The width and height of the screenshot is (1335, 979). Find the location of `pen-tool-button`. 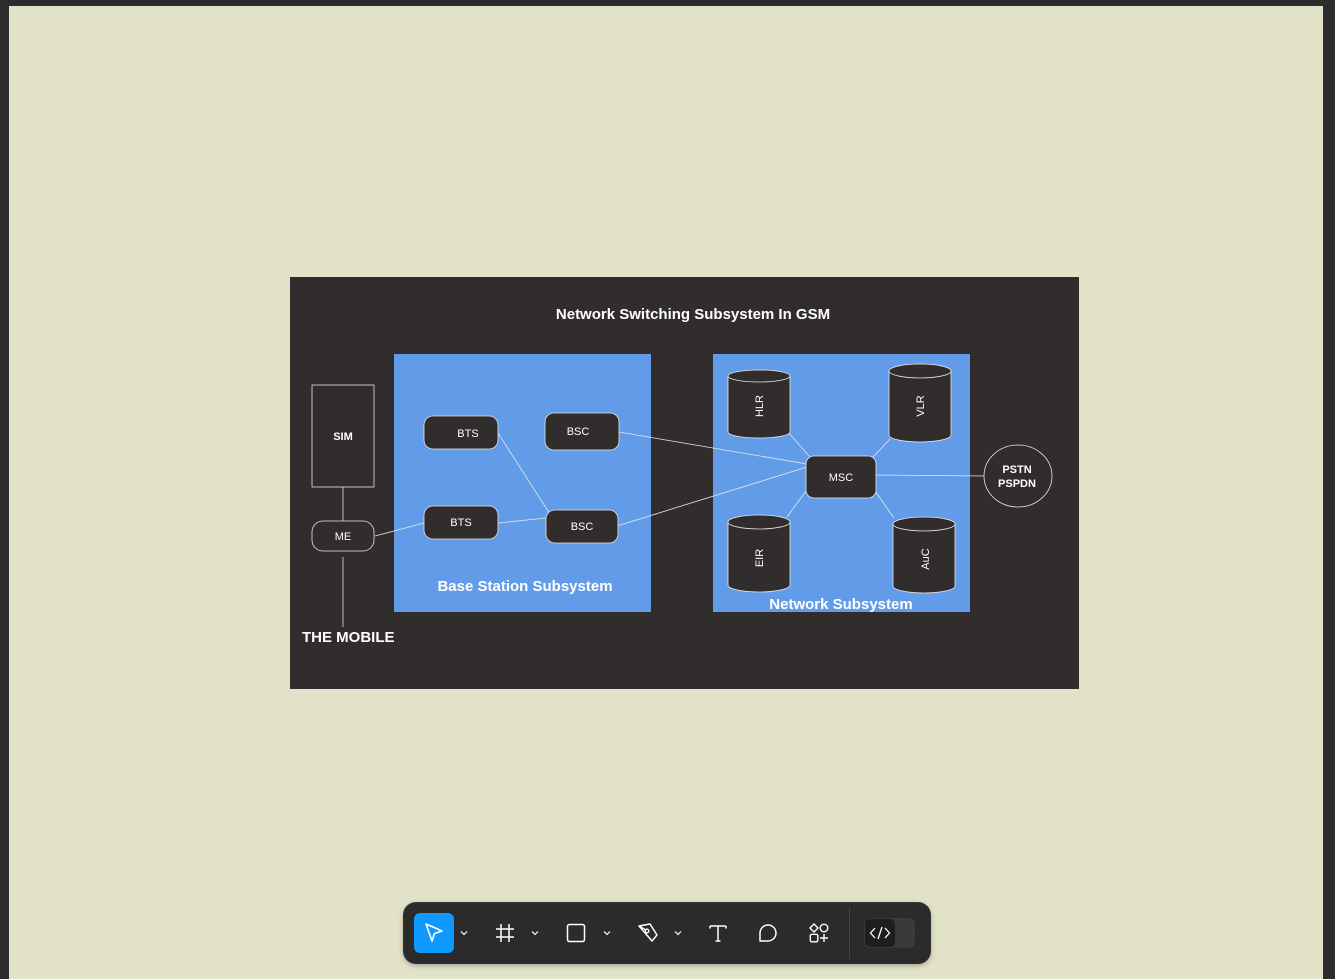

pen-tool-button is located at coordinates (648, 933).